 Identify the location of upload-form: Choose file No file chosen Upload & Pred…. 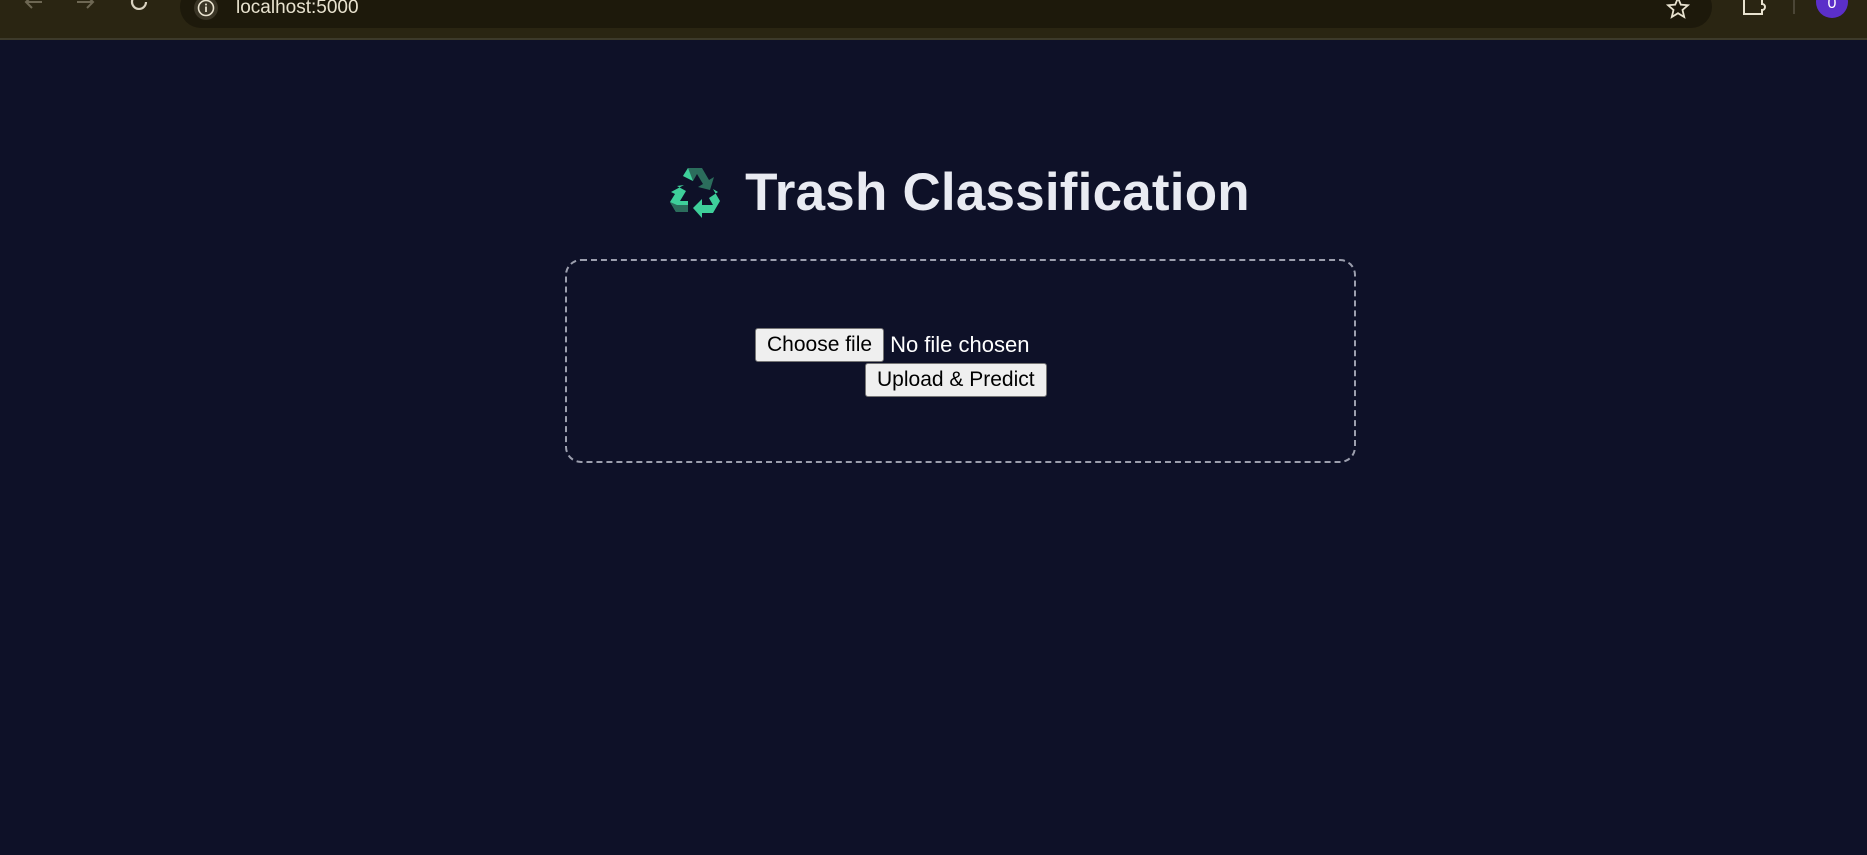
(960, 361).